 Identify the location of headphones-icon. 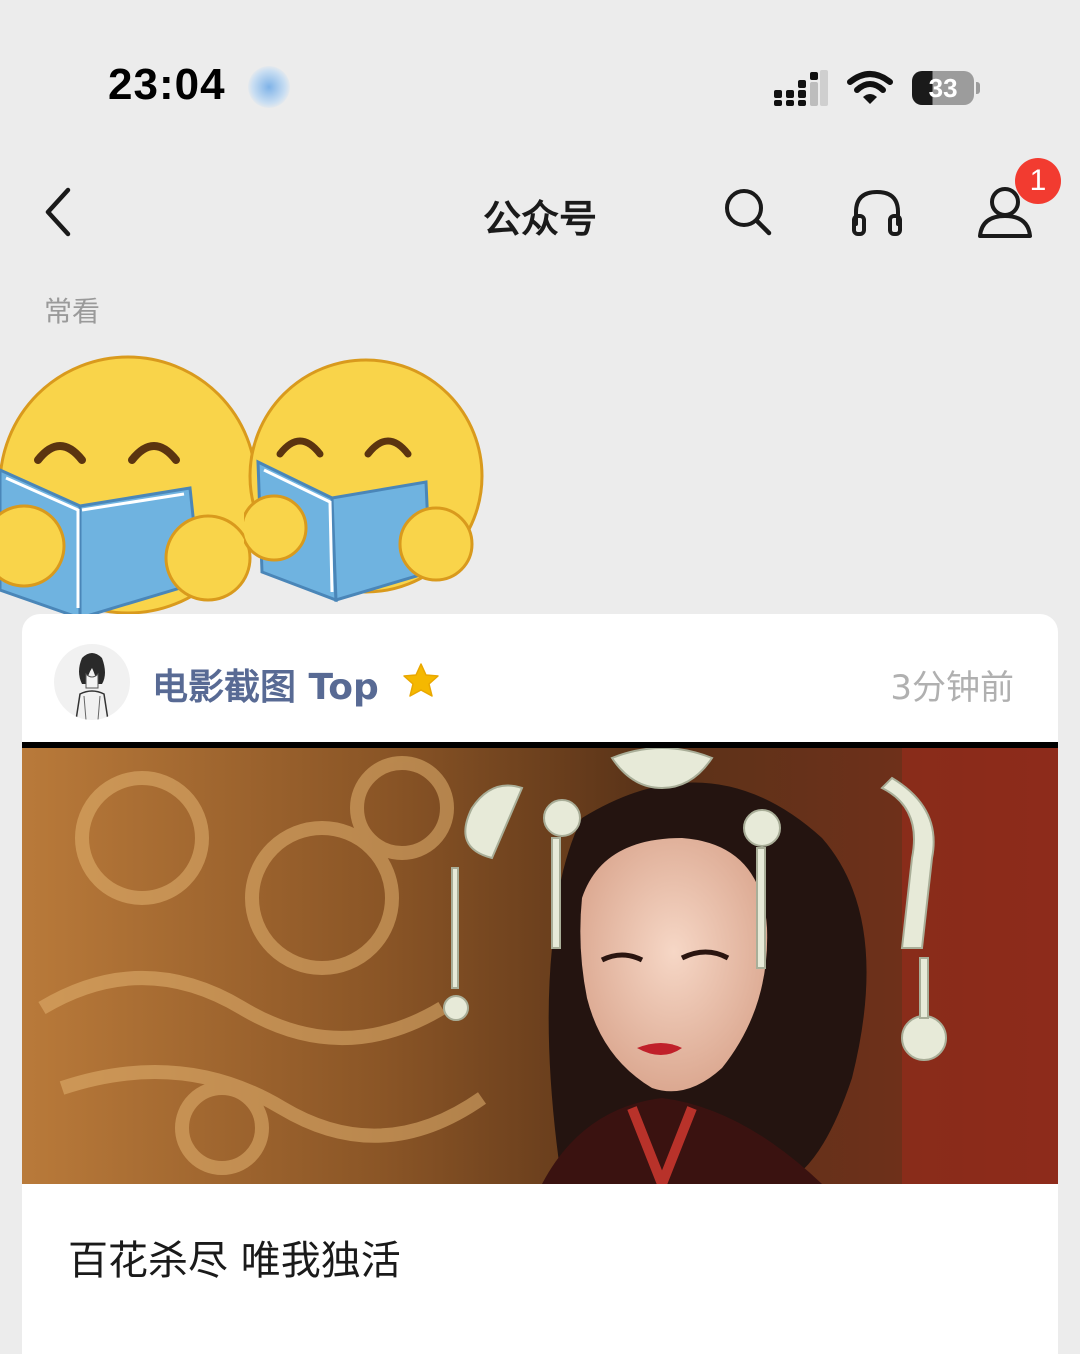
(877, 212).